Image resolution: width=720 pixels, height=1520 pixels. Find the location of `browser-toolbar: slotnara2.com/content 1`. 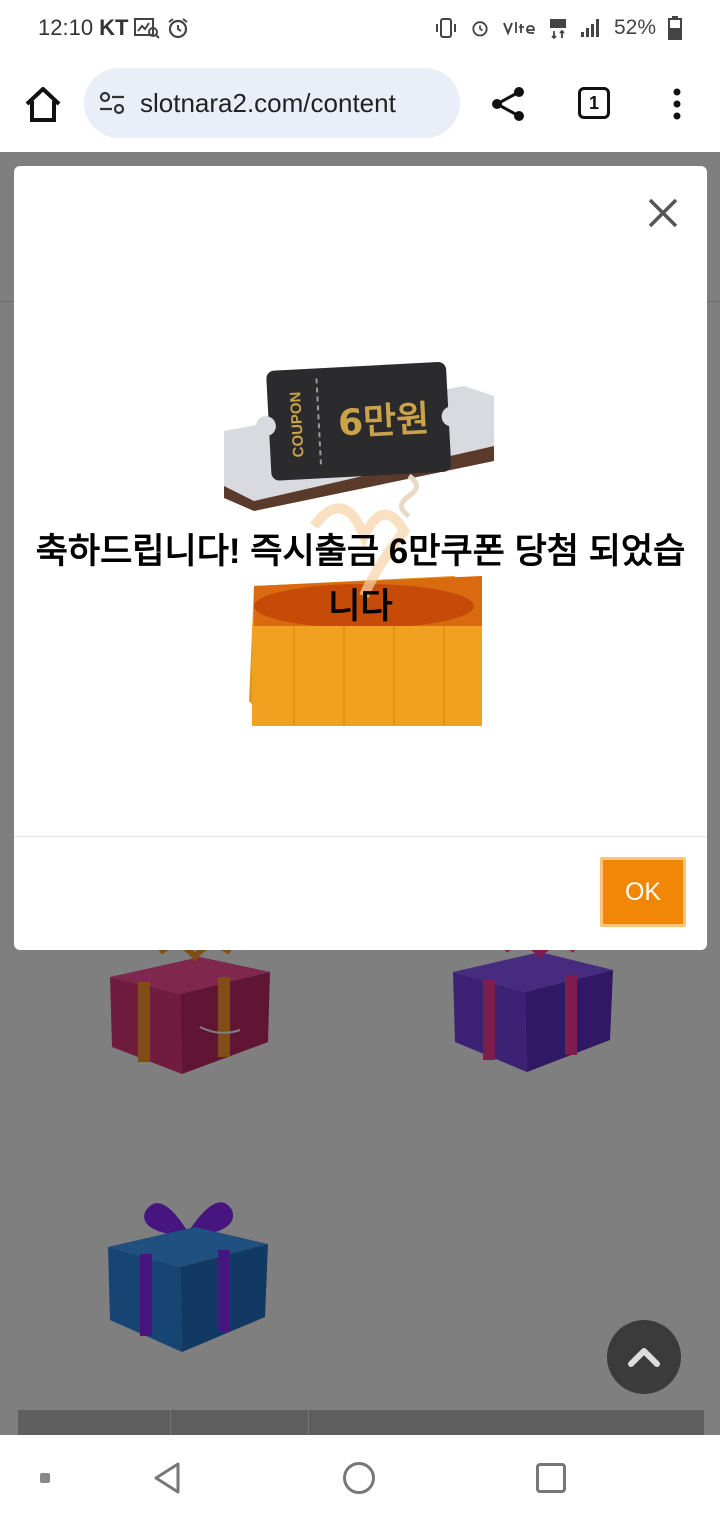

browser-toolbar: slotnara2.com/content 1 is located at coordinates (360, 104).